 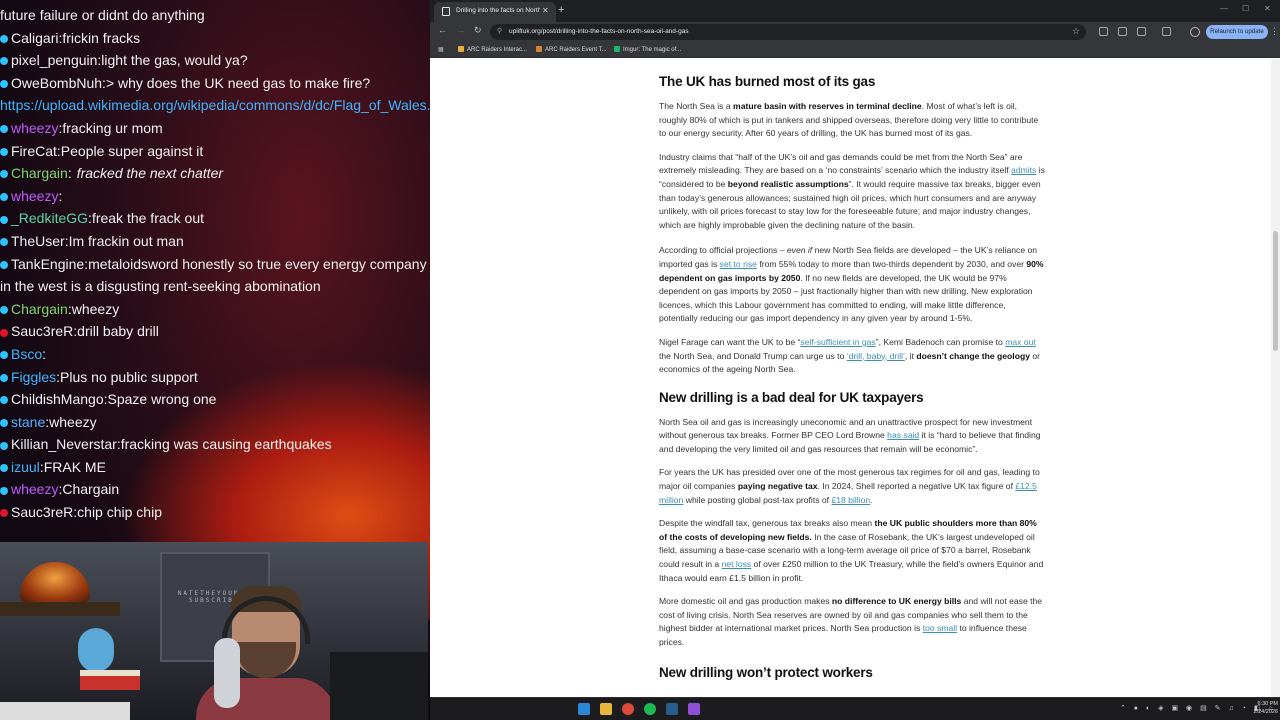 I want to click on side-panel-icon, so click(x=1166, y=31).